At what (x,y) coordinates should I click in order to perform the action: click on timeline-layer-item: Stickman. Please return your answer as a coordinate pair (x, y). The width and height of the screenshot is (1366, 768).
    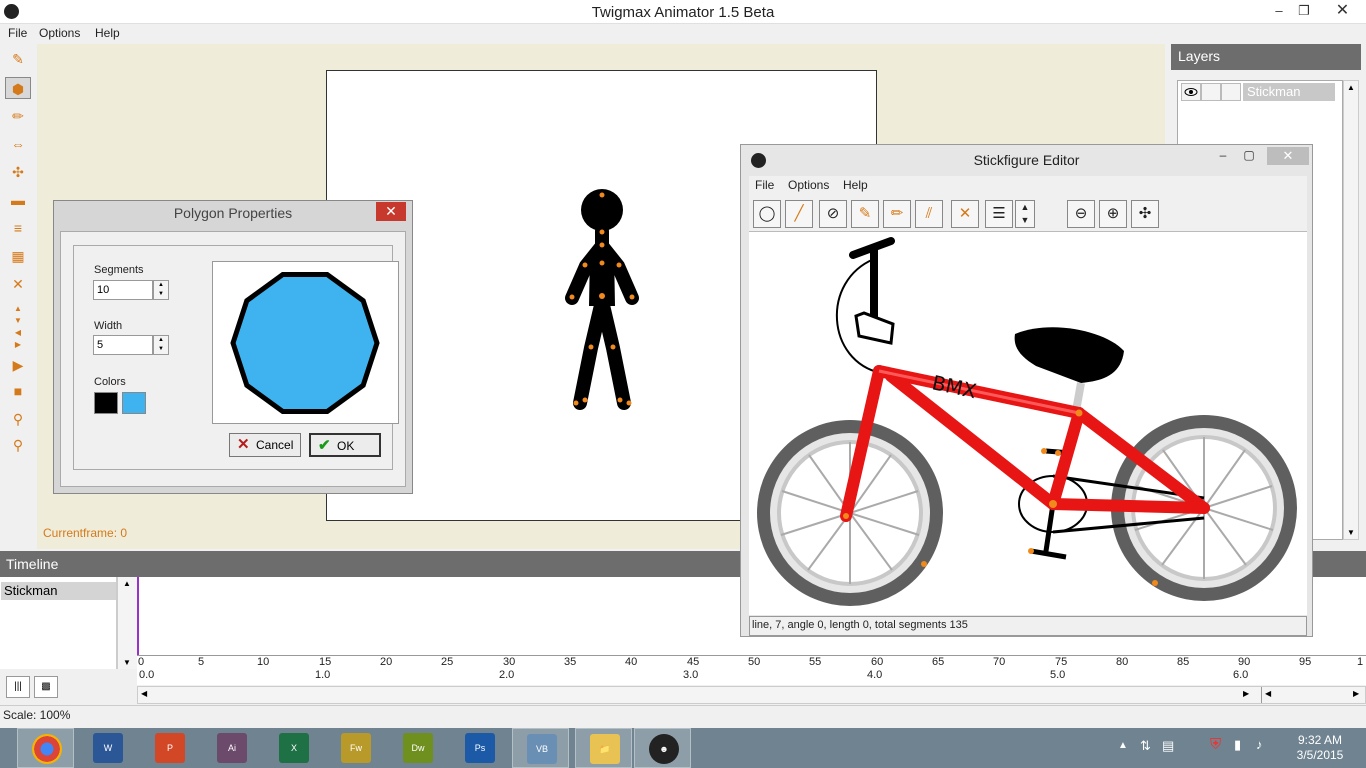
    Looking at the image, I should click on (58, 591).